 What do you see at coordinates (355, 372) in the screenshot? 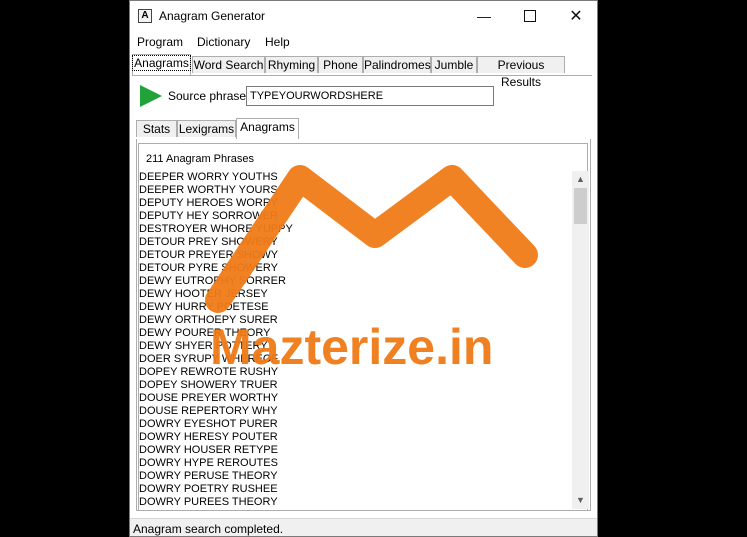
I see `list-item: DOPEY REWROTE RUSHY` at bounding box center [355, 372].